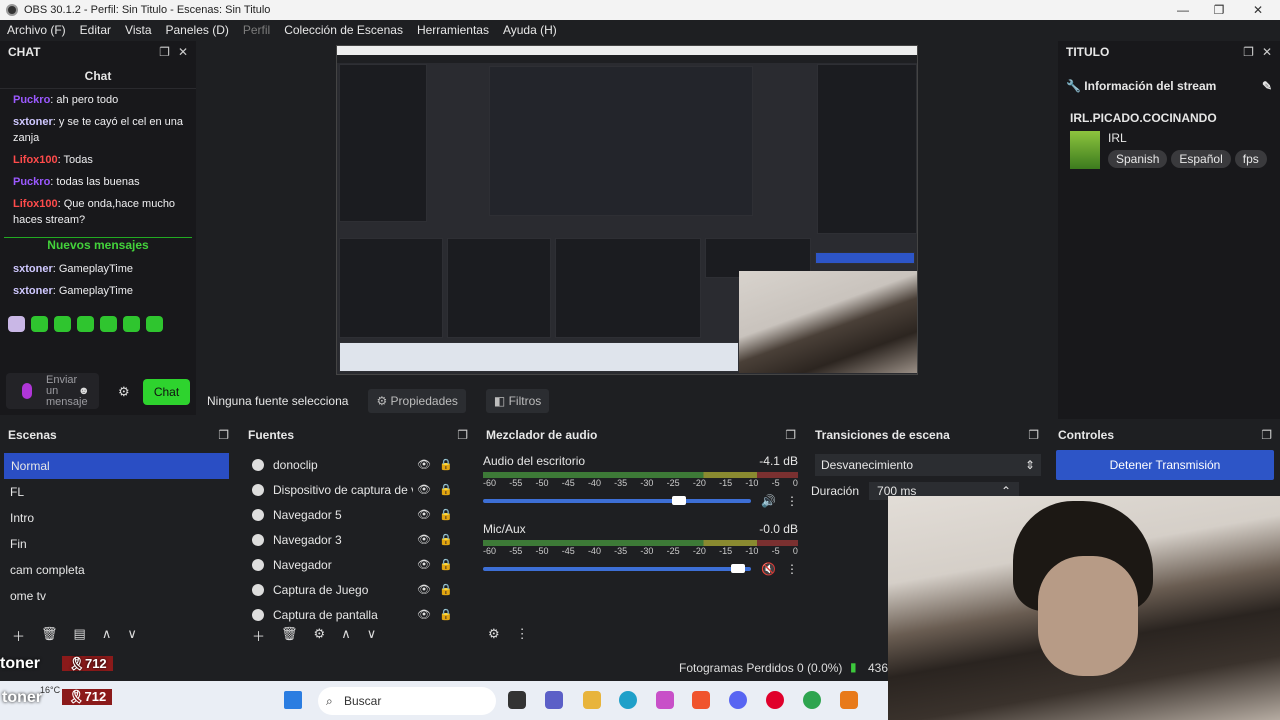 The image size is (1280, 720). I want to click on folder-icon, so click(592, 700).